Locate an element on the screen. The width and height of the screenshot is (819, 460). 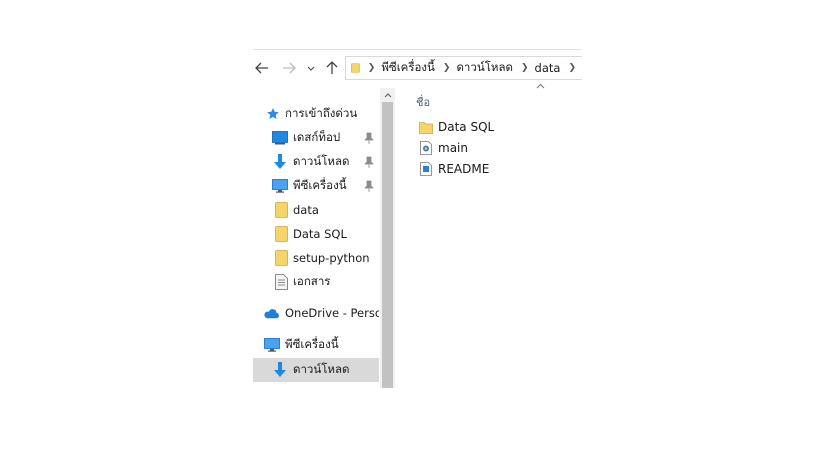
file-item-readme: README is located at coordinates (454, 169).